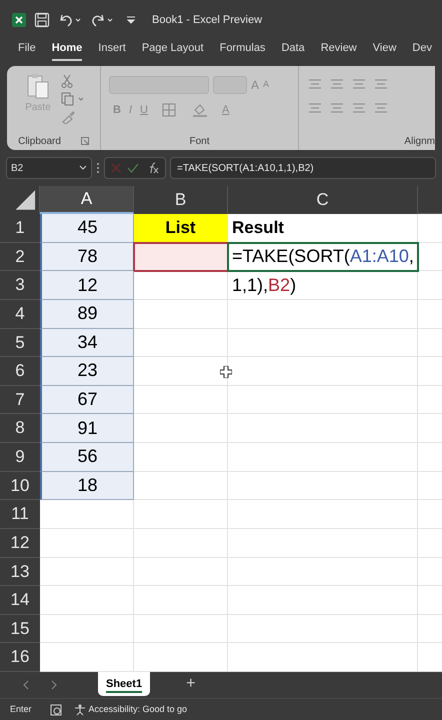 Image resolution: width=442 pixels, height=720 pixels. I want to click on formula-field: =TAKE(SORT(A1:A10,1,1),B2), so click(303, 168).